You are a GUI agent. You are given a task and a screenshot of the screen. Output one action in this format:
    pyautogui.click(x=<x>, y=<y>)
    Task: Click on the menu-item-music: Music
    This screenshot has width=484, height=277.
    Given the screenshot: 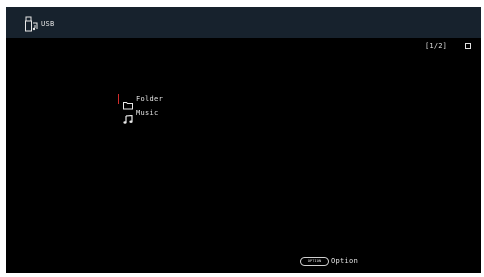 What is the action you would take?
    pyautogui.click(x=163, y=115)
    